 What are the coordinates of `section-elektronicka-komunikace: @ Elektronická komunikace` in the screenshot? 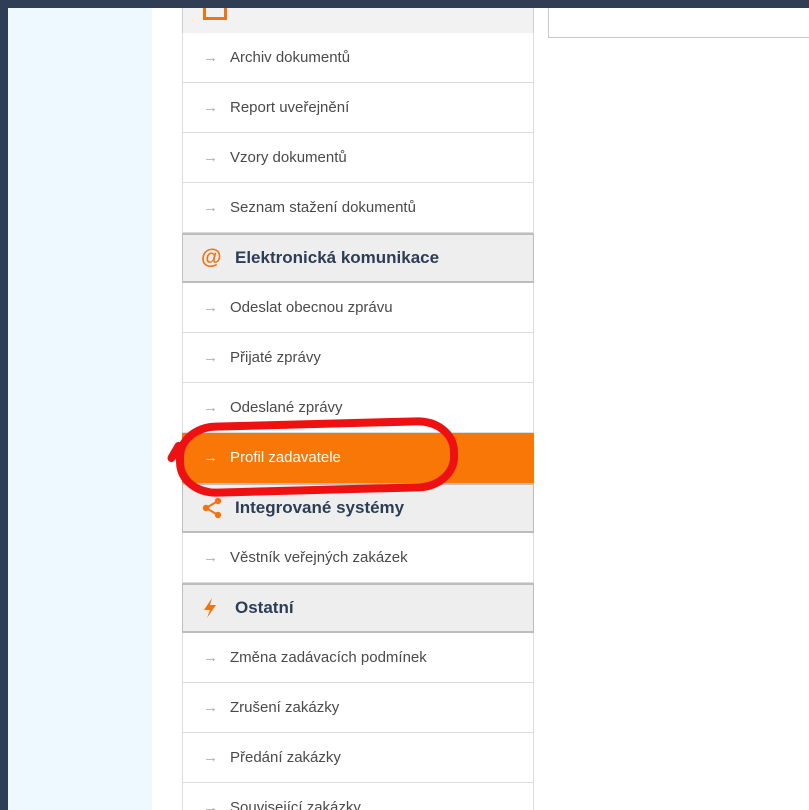 It's located at (358, 258).